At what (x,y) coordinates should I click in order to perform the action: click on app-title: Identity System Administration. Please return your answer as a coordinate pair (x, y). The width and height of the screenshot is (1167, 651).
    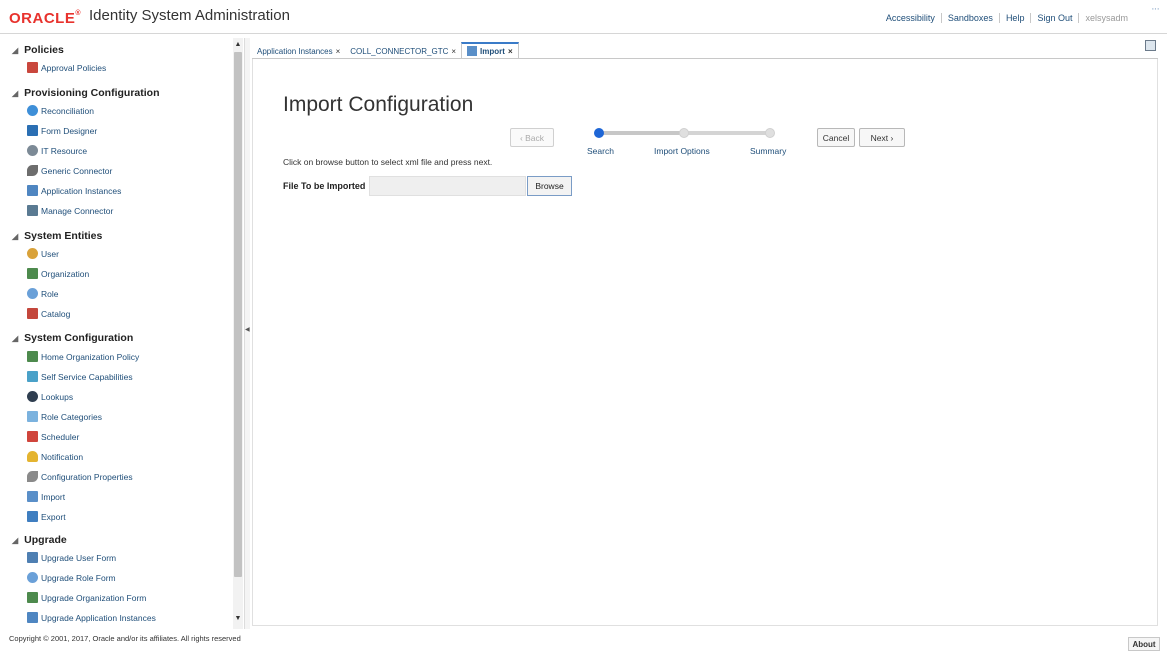
    Looking at the image, I should click on (189, 15).